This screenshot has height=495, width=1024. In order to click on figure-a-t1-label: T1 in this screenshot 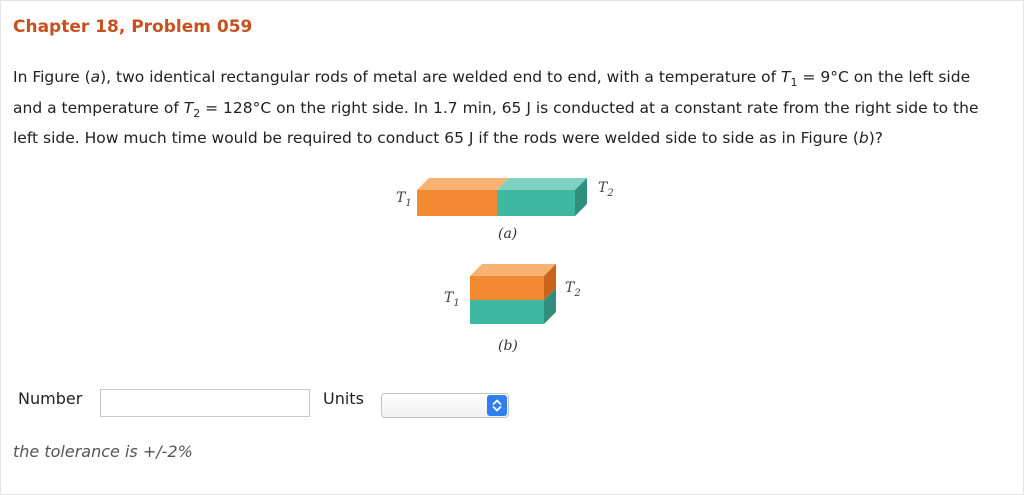, I will do `click(404, 199)`.